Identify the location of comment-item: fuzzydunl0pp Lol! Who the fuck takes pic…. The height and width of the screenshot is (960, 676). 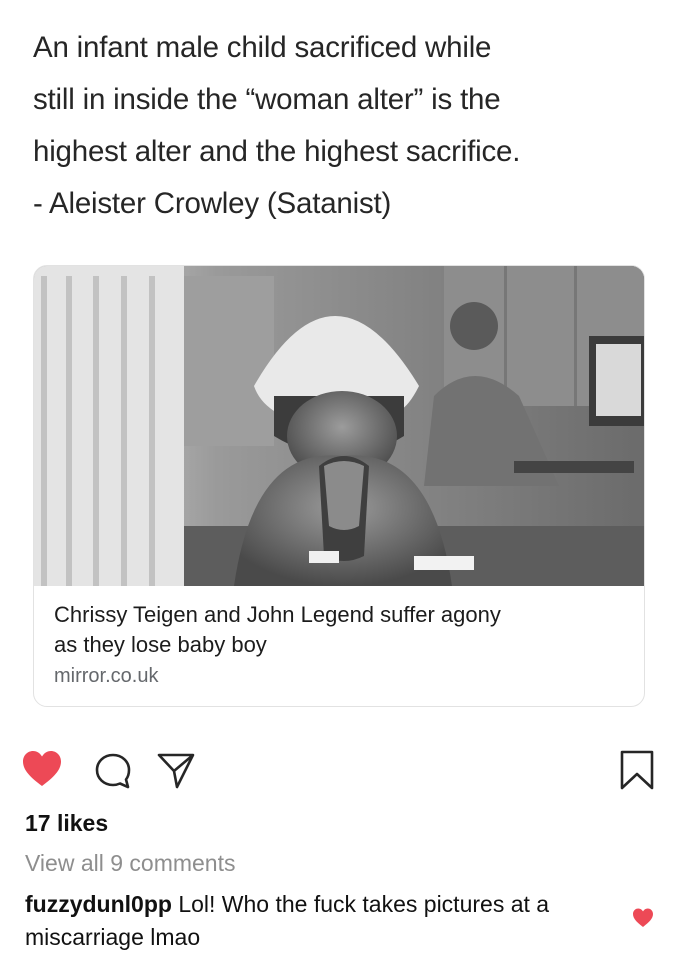
(320, 921).